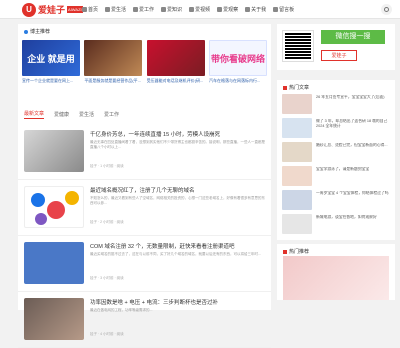 The height and width of the screenshot is (348, 400). I want to click on hot-article-item: 新城电游，谈宝在各地，如何观察好, so click(336, 225).